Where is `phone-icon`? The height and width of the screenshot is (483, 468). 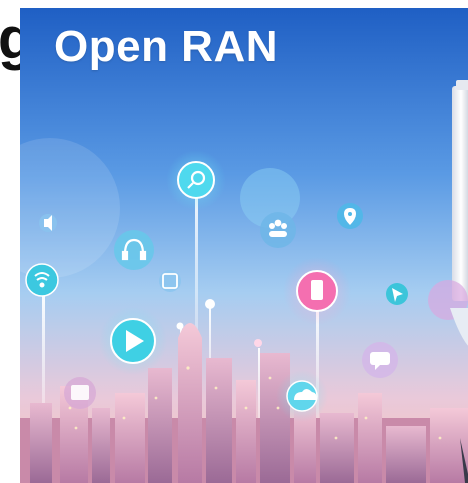
phone-icon is located at coordinates (317, 290).